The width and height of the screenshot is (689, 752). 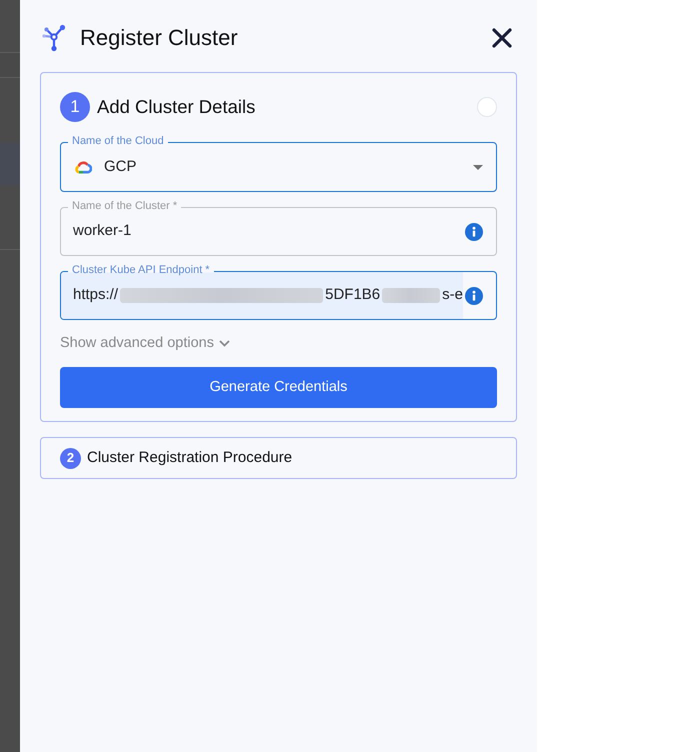 I want to click on step-number: 2, so click(x=70, y=458).